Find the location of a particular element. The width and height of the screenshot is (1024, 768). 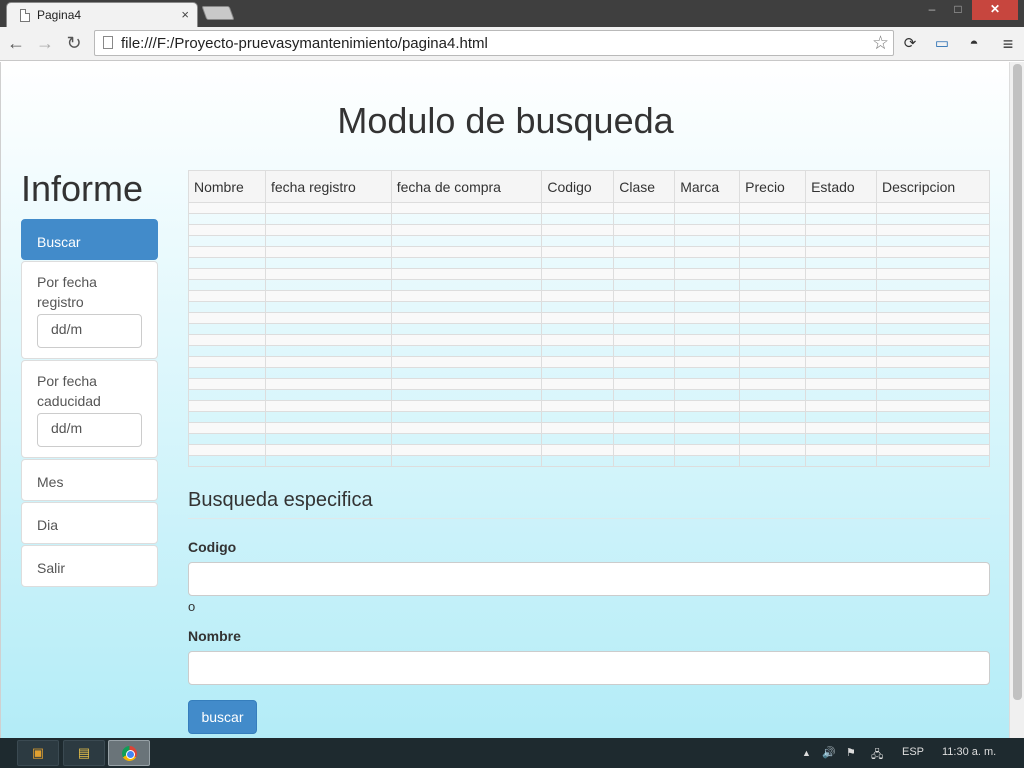

tray-show-hidden-icon: ▲ is located at coordinates (806, 753).